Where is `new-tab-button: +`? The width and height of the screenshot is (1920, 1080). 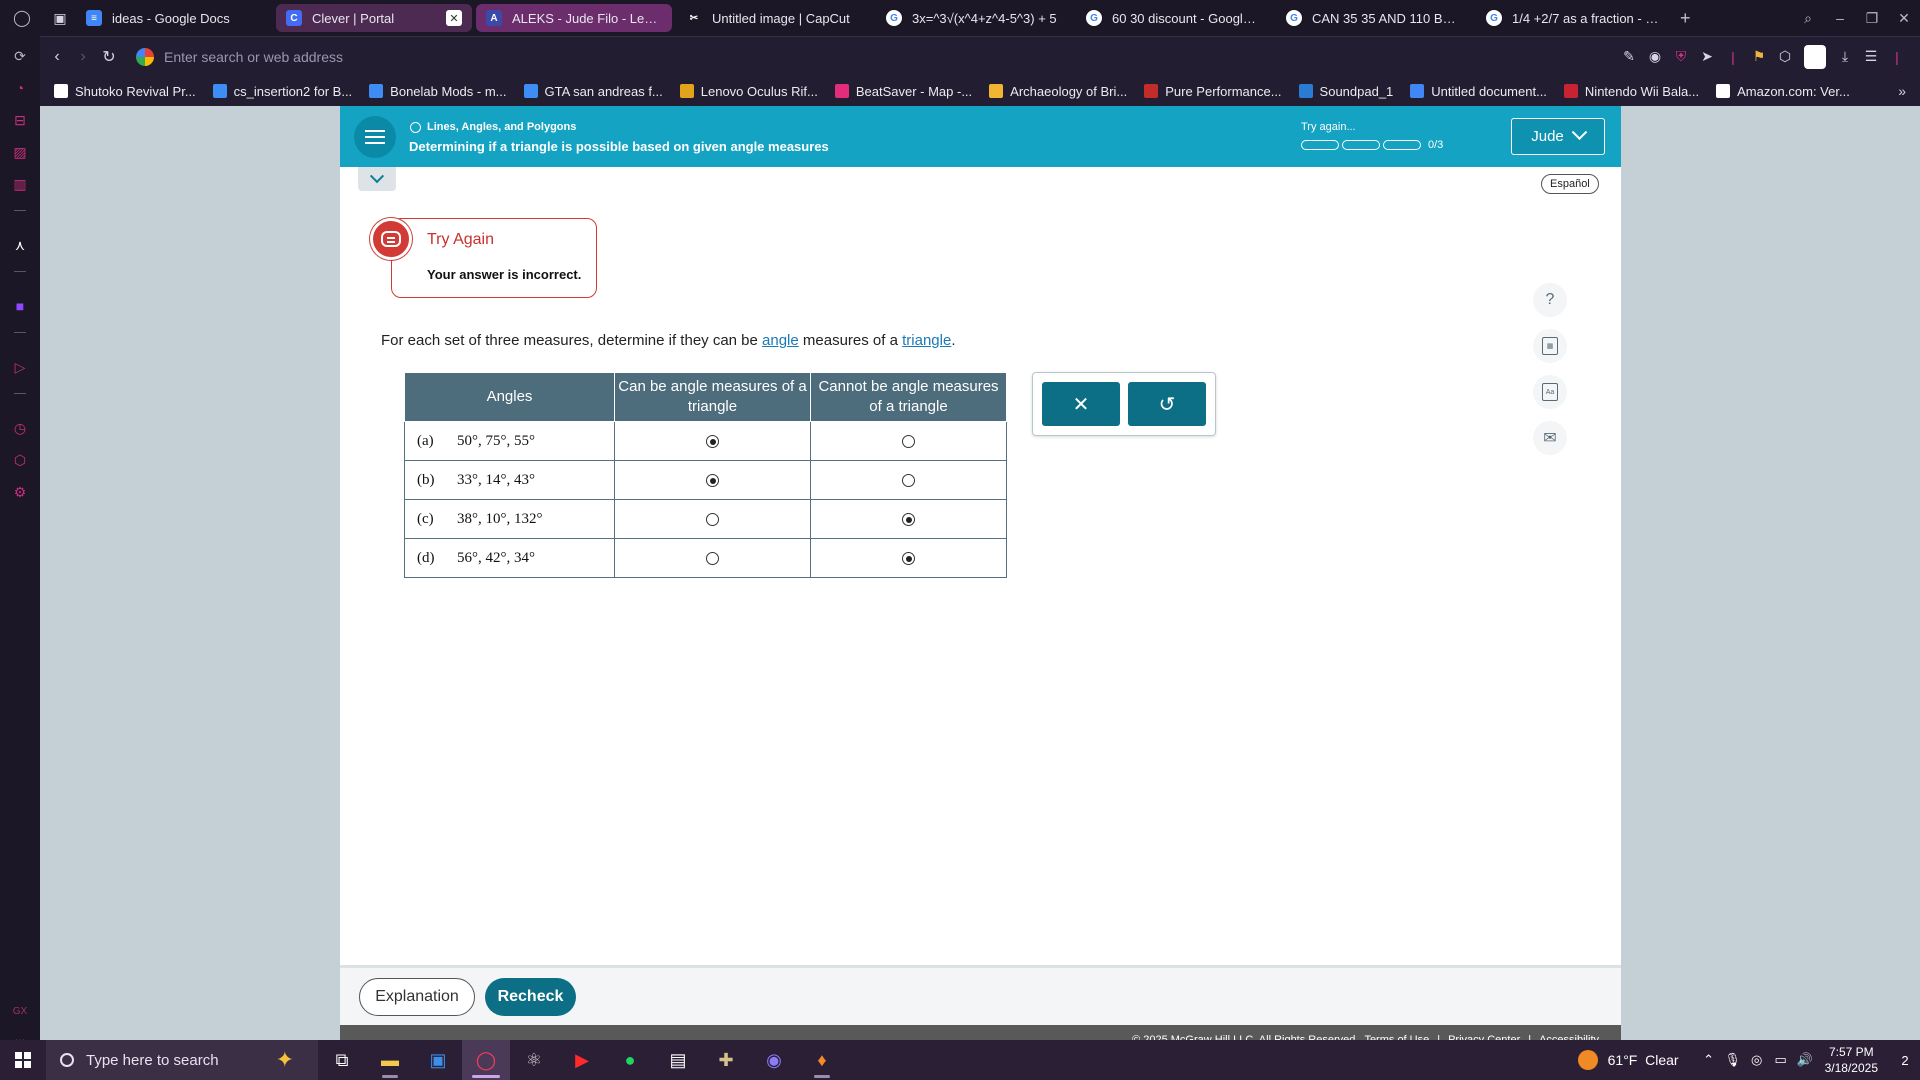
new-tab-button: + is located at coordinates (1685, 18).